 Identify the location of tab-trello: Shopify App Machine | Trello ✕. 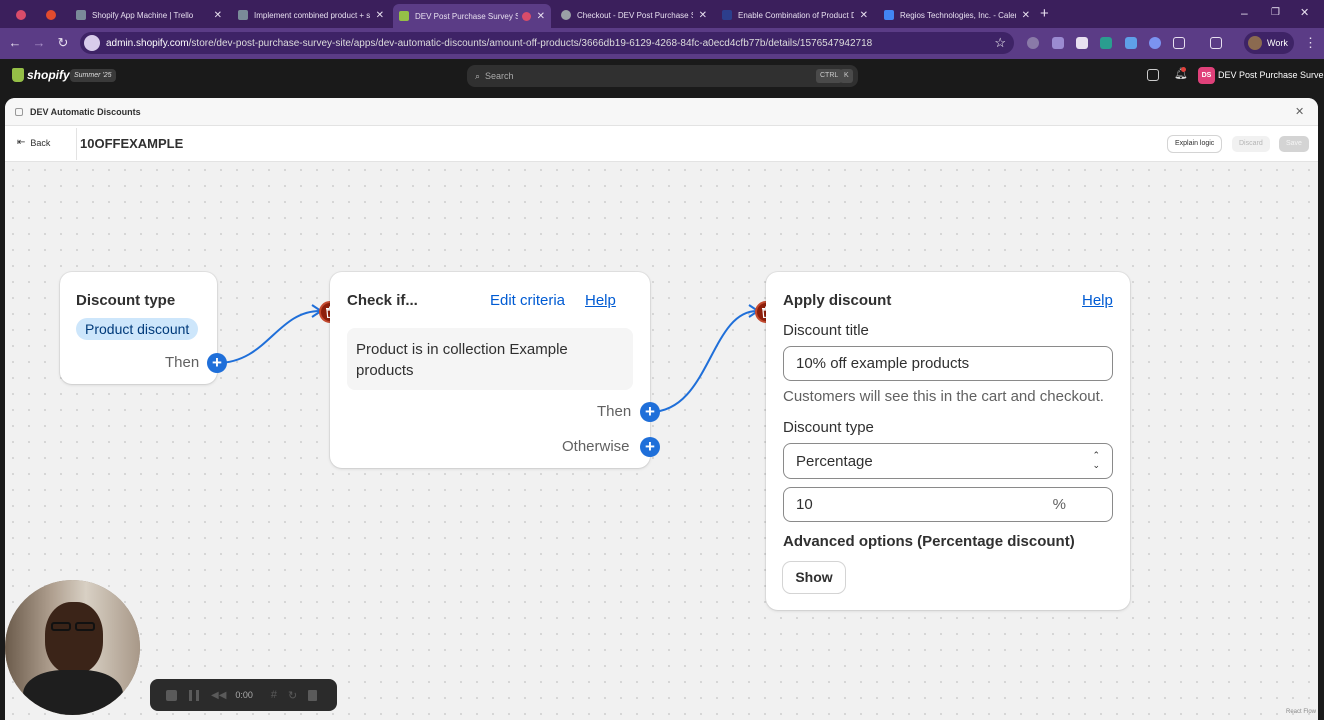
(149, 15).